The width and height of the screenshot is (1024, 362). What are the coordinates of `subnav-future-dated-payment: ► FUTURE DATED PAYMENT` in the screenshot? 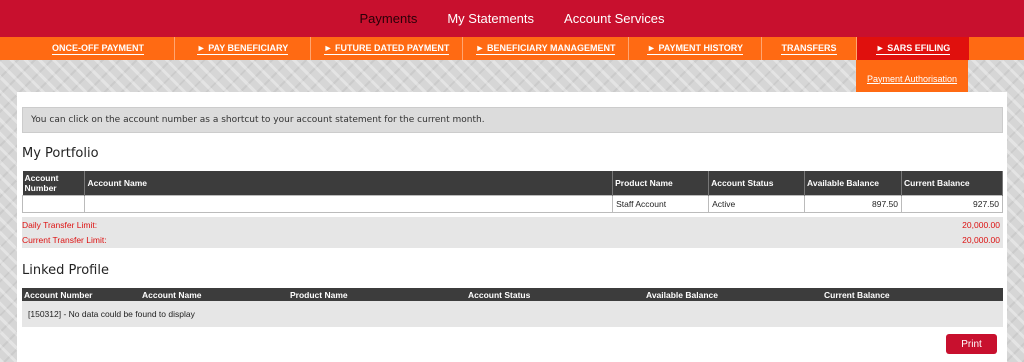 It's located at (387, 48).